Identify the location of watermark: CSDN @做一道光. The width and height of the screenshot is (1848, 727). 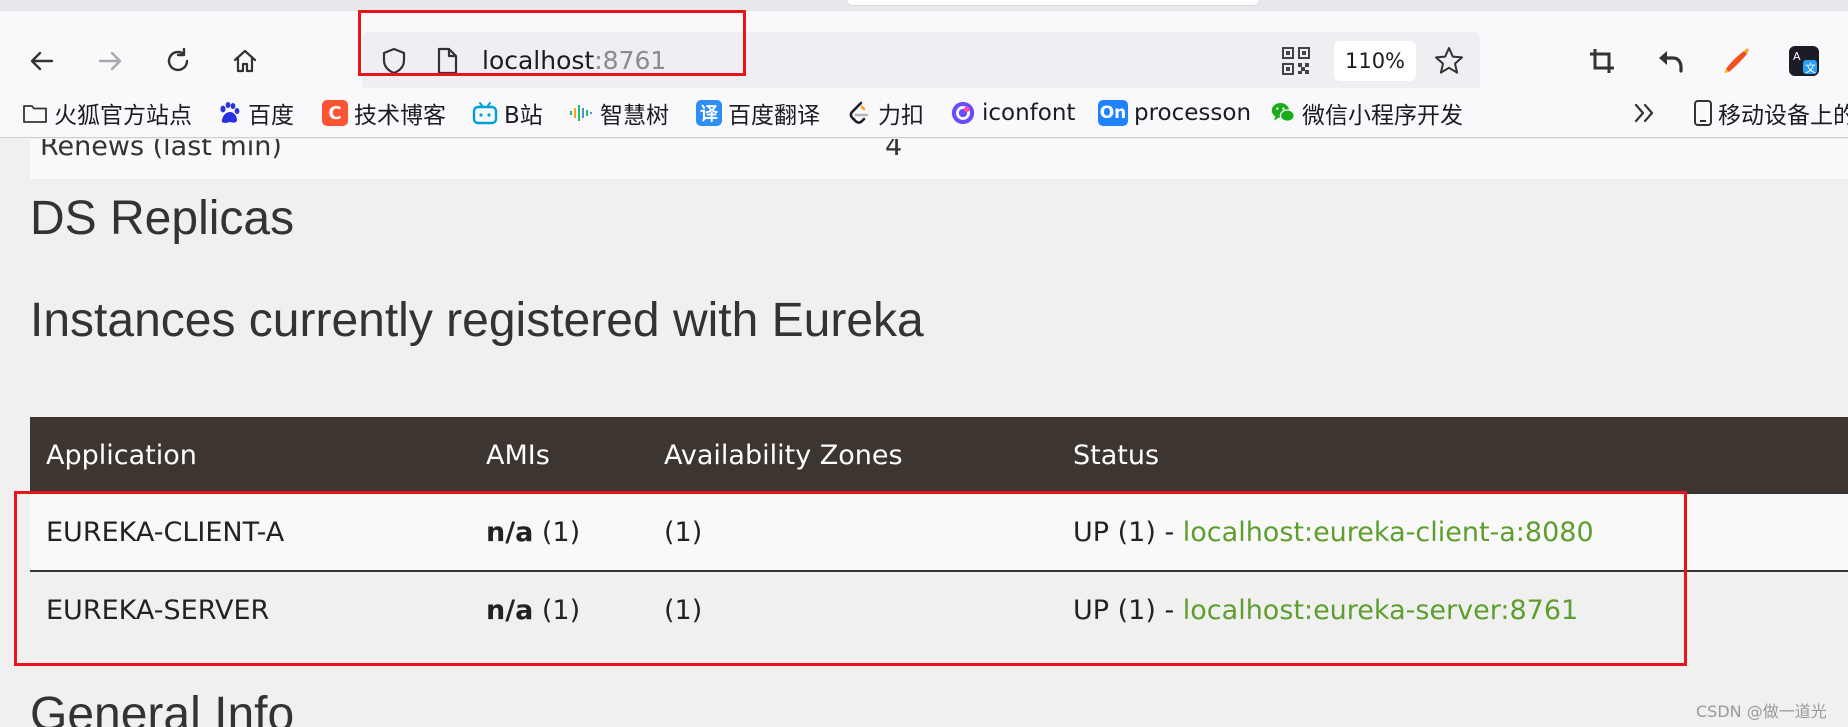
(1761, 711).